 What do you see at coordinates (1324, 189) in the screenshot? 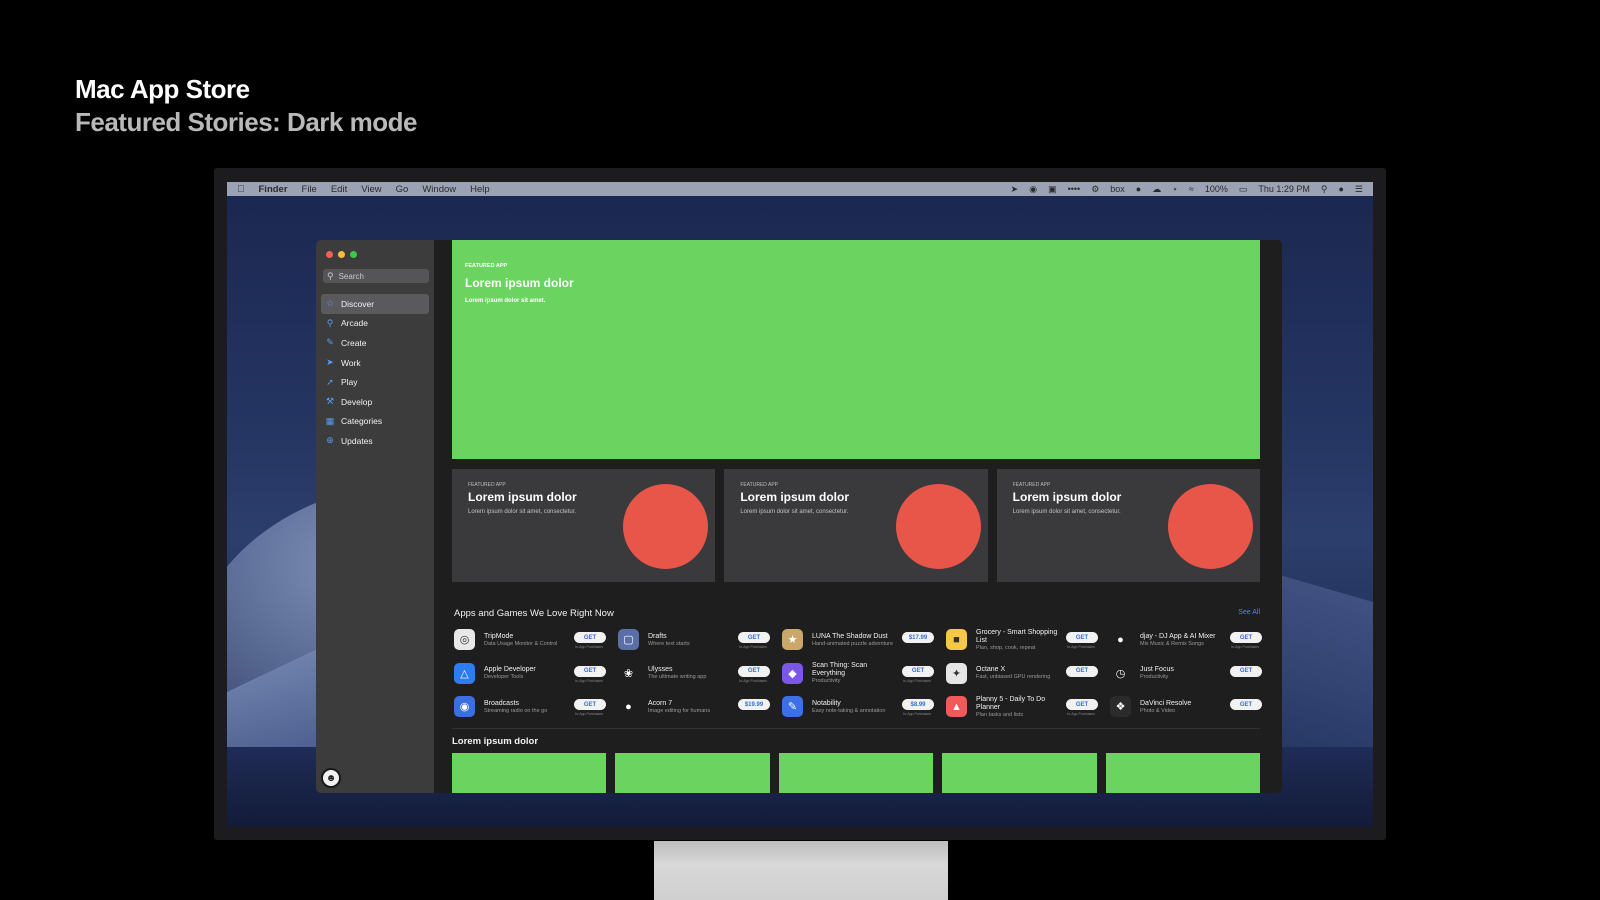
I see `spotlight-icon: ⚲` at bounding box center [1324, 189].